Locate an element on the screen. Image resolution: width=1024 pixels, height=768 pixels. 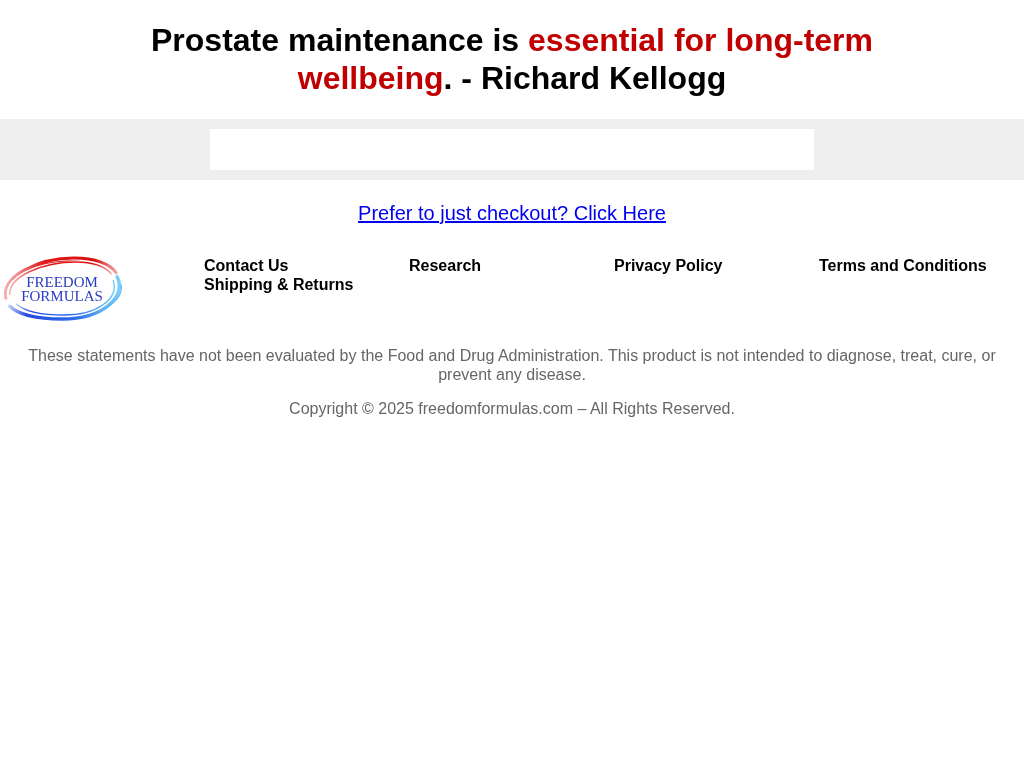
footer-link: Terms and Conditions is located at coordinates (903, 265).